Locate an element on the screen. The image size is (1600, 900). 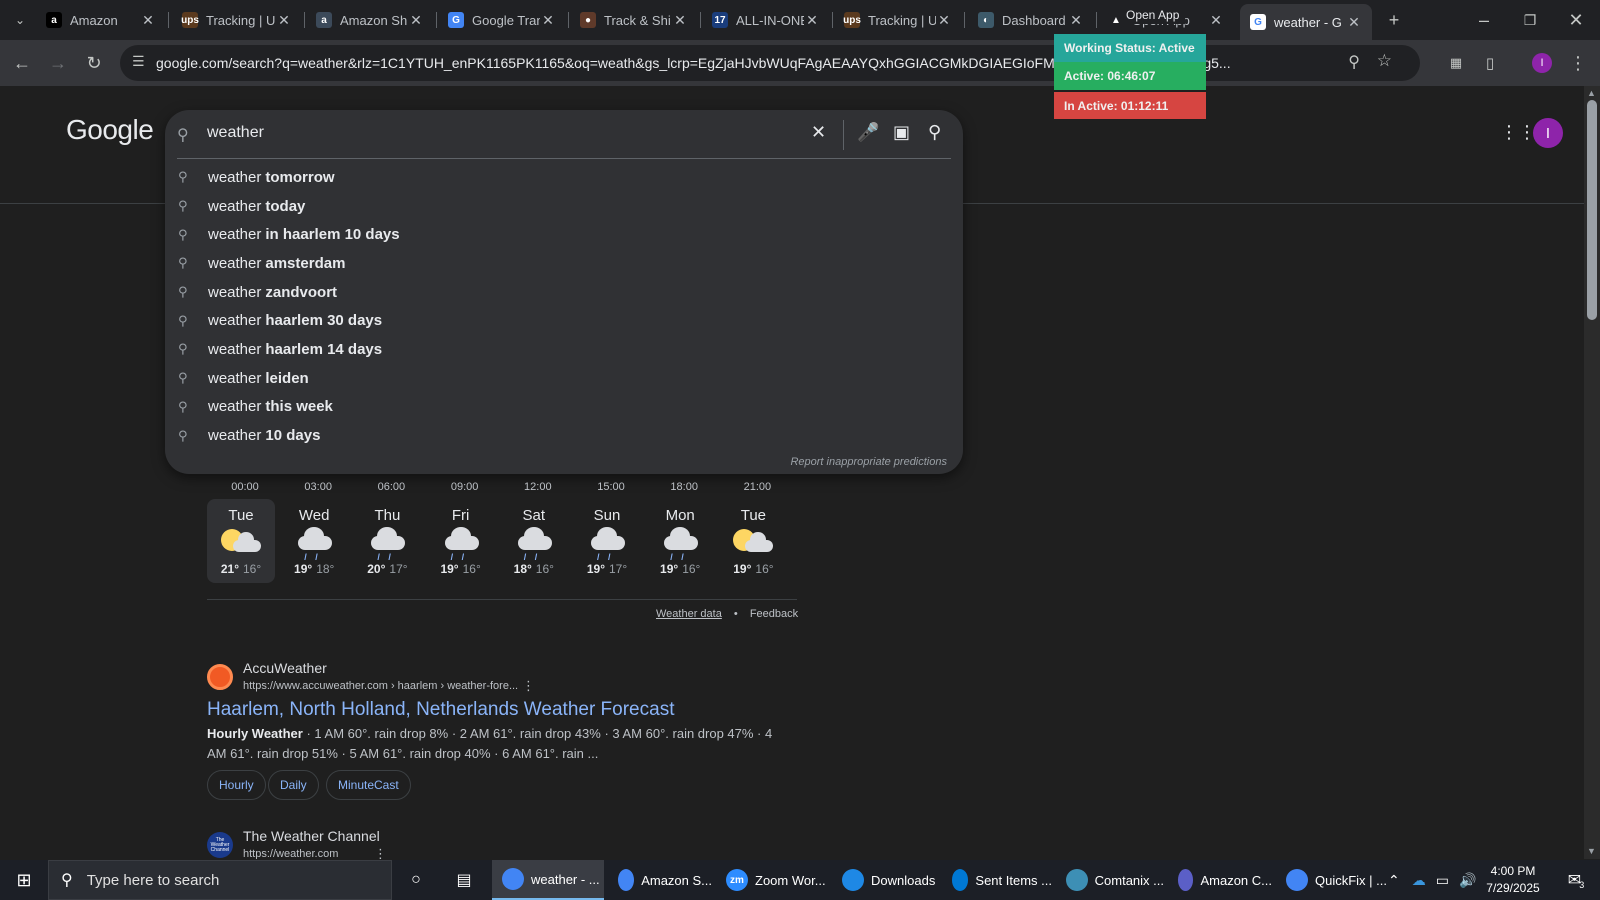
forecast-day: Sun / /19° 17° is located at coordinates (607, 541).